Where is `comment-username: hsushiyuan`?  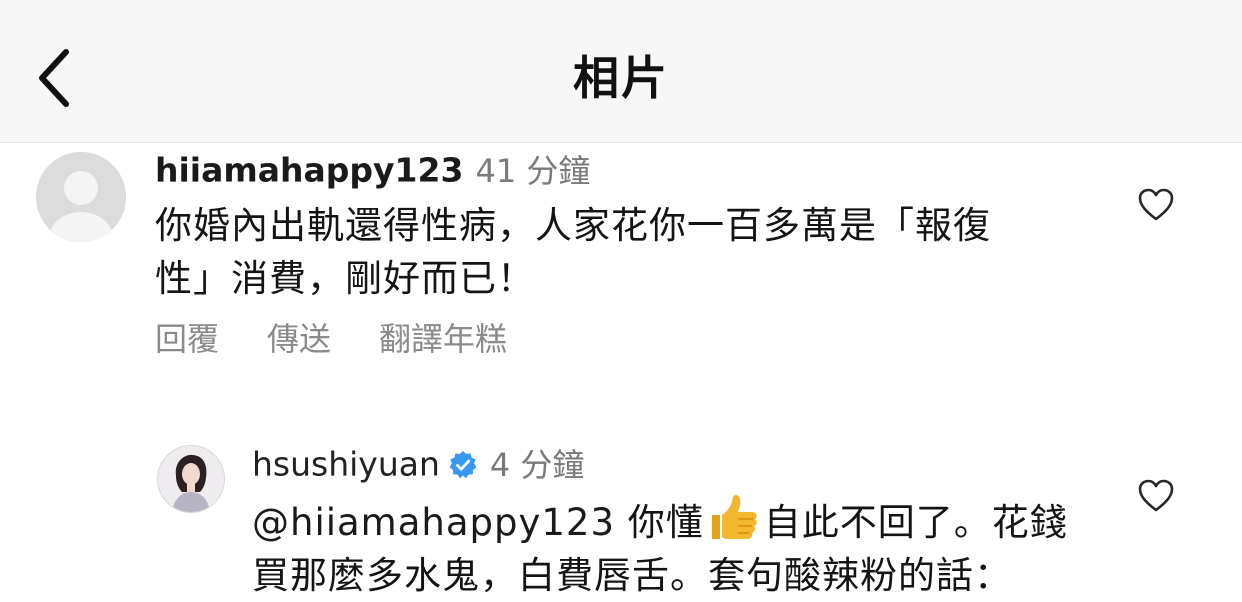
comment-username: hsushiyuan is located at coordinates (346, 464).